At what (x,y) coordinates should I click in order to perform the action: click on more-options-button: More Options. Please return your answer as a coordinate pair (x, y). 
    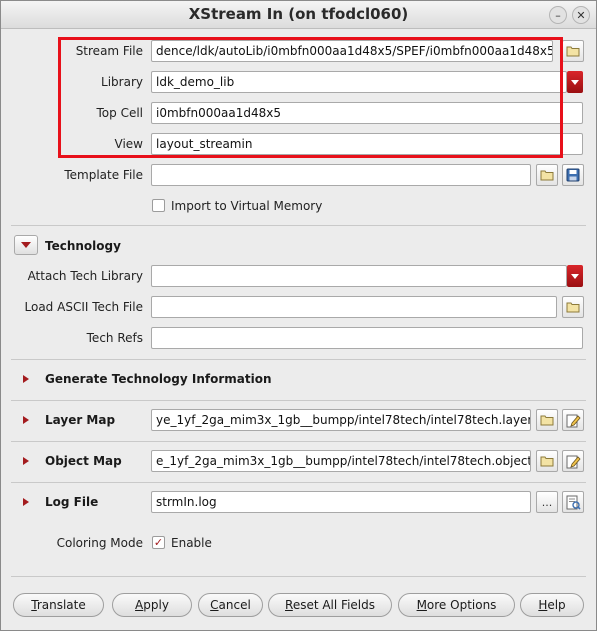
    Looking at the image, I should click on (456, 605).